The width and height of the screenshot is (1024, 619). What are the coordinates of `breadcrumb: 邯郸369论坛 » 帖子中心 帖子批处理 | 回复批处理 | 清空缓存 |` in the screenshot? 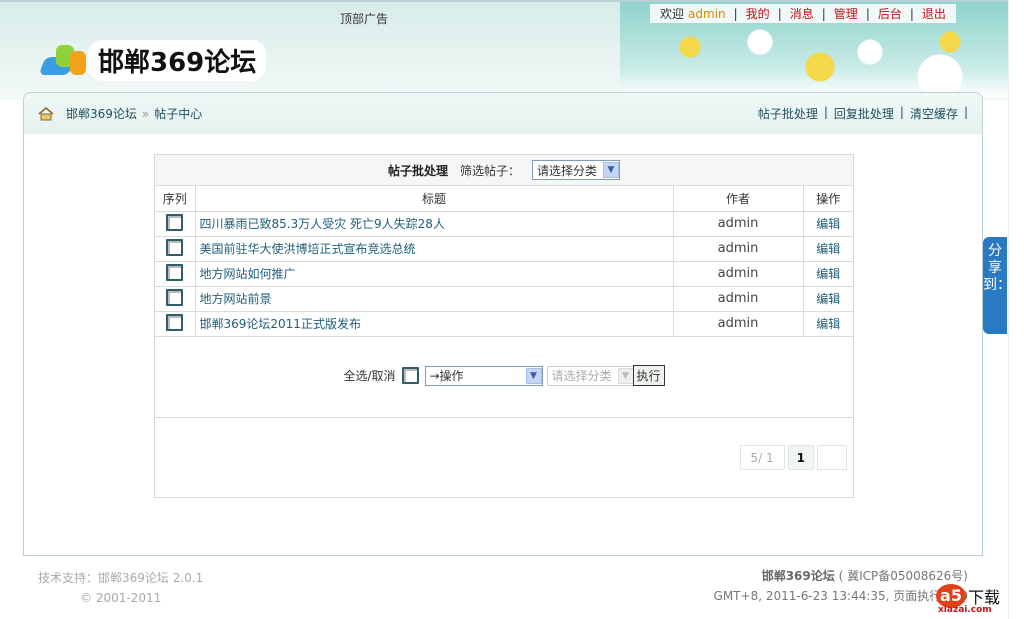 It's located at (503, 113).